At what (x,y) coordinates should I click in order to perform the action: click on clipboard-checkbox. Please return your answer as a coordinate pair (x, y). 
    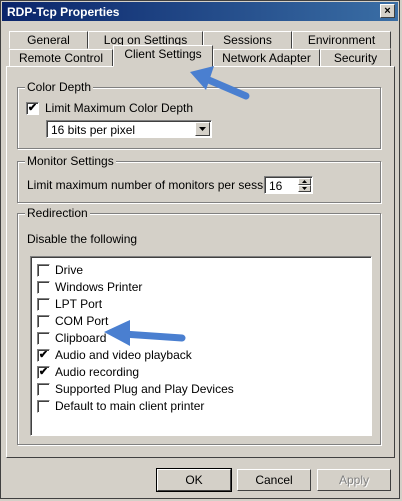
    Looking at the image, I should click on (43, 338).